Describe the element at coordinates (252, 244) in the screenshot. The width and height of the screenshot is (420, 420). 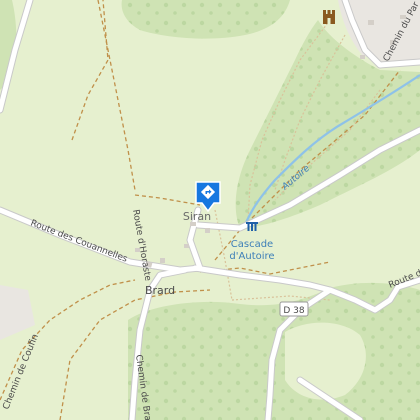
I see `label-cascade-line1: Cascade` at that location.